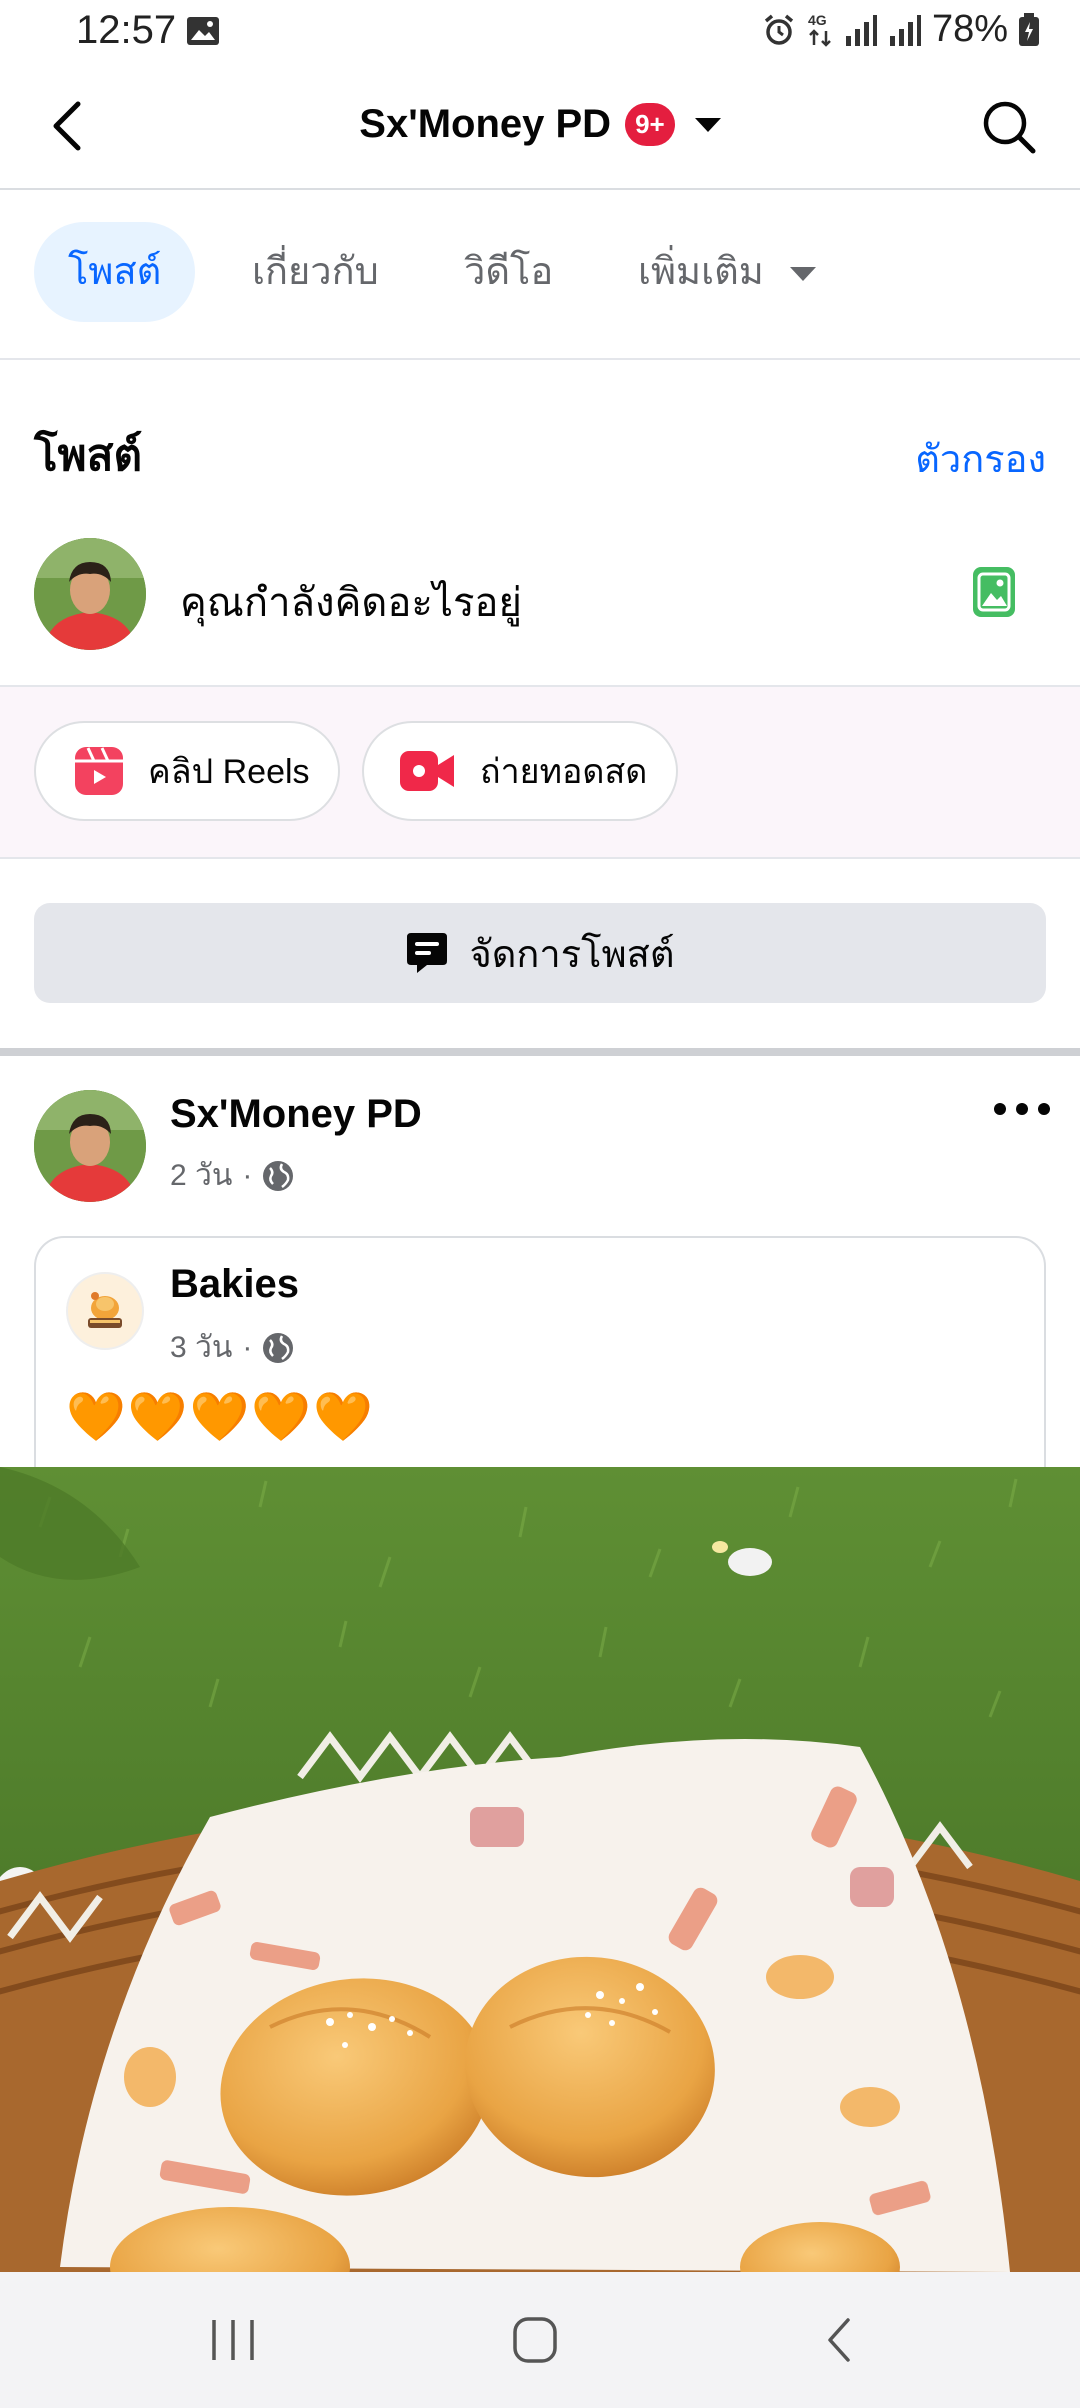 Image resolution: width=1080 pixels, height=2408 pixels. I want to click on quick-actions-bar: คลิป Reels ถ่ายทอดสด, so click(540, 772).